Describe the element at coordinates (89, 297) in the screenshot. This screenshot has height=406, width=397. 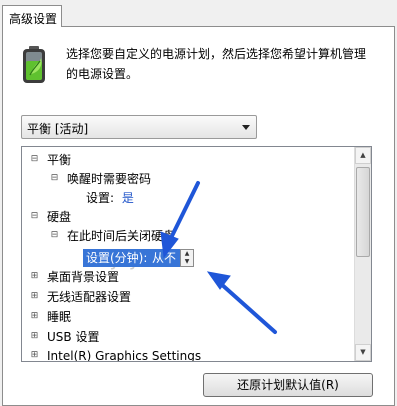
I see `tree-label-wireless: 无线适配器设置` at that location.